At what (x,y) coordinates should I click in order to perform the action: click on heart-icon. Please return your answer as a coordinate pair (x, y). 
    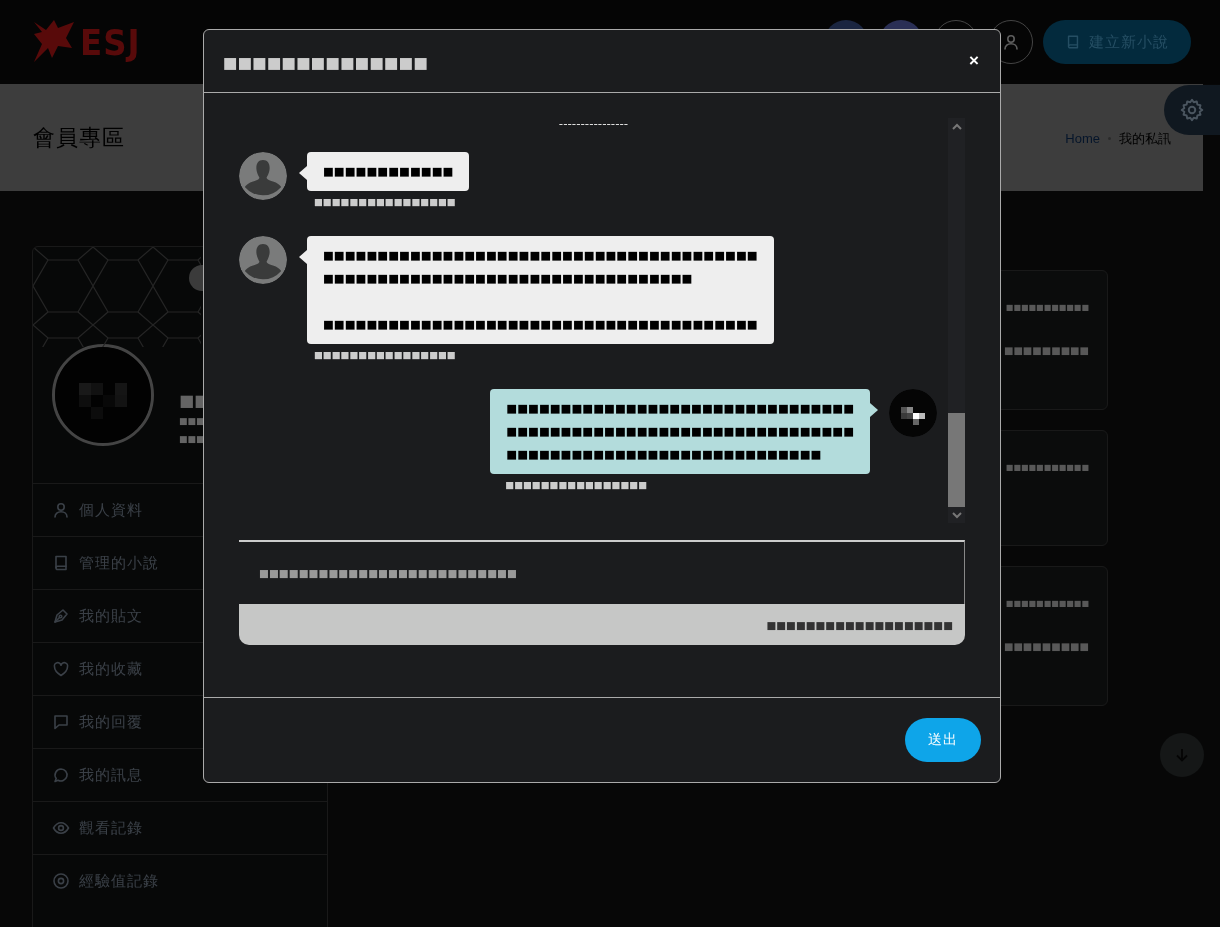
    Looking at the image, I should click on (61, 669).